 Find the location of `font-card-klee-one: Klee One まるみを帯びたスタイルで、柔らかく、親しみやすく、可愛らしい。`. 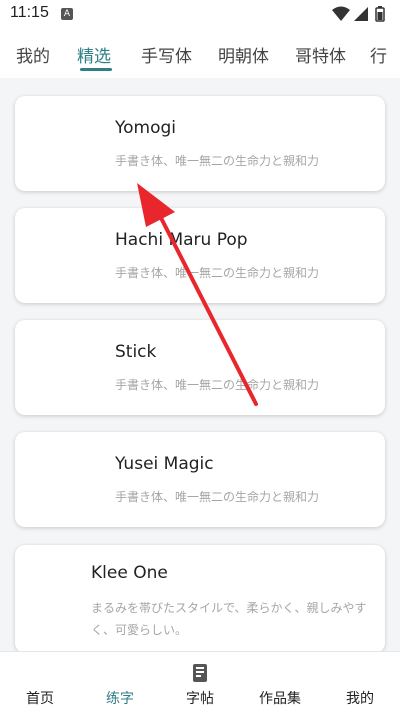

font-card-klee-one: Klee One まるみを帯びたスタイルで、柔らかく、親しみやすく、可愛らしい。 is located at coordinates (200, 598).